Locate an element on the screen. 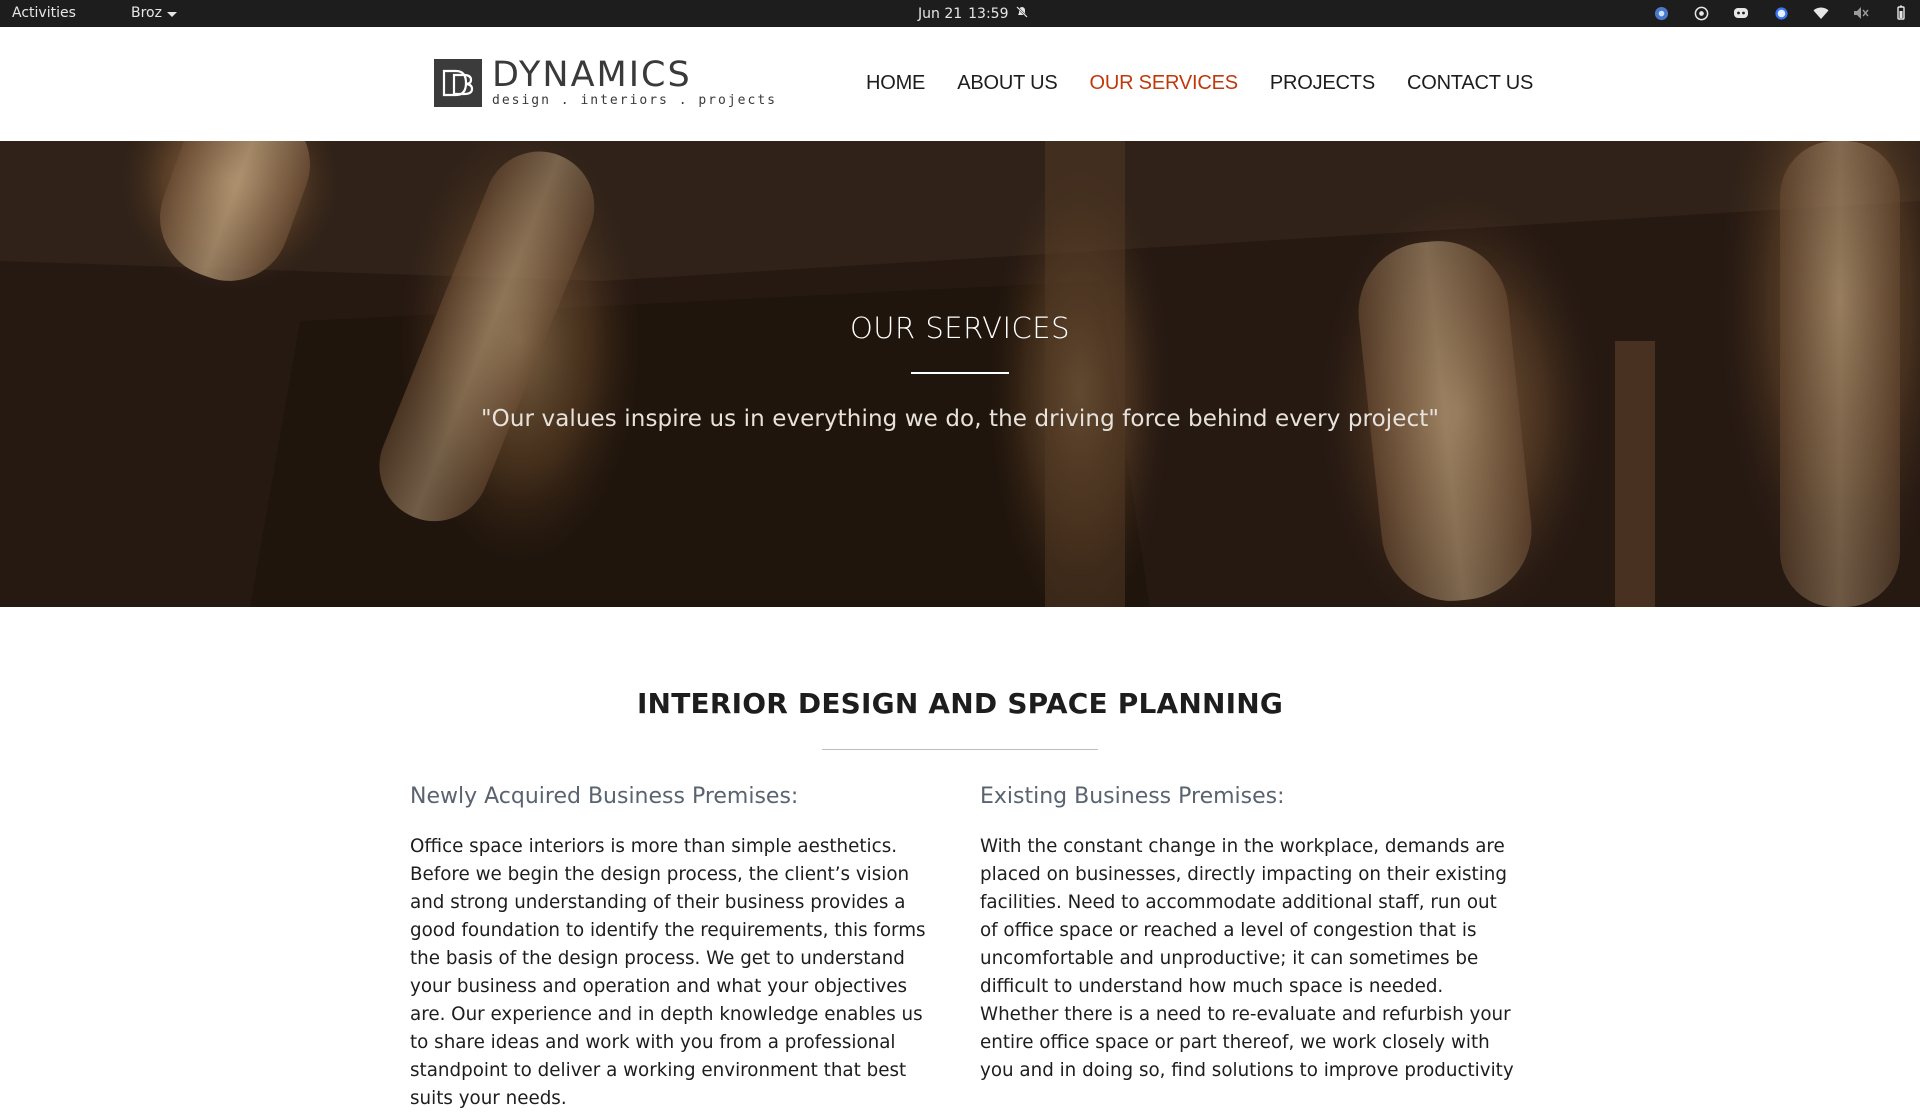 This screenshot has height=1113, width=1920. signal-icon is located at coordinates (1781, 13).